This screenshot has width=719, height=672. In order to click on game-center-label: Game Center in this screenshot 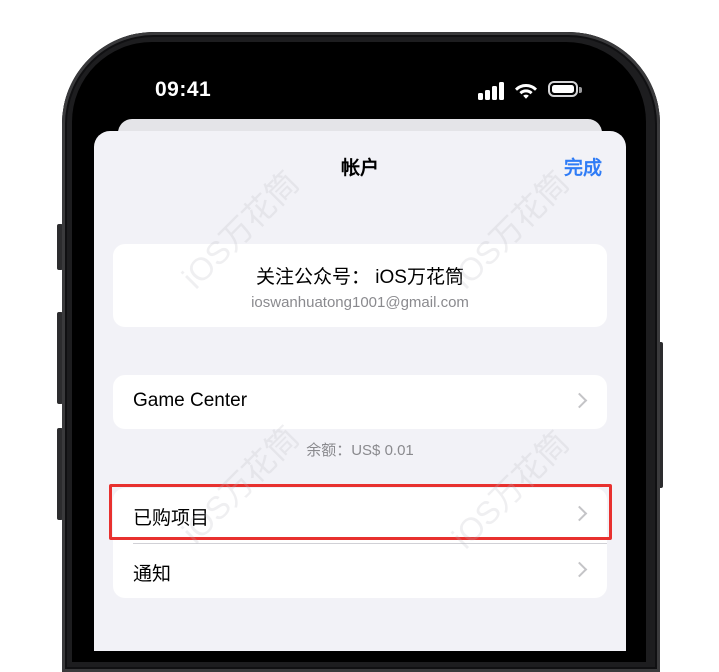, I will do `click(190, 400)`.